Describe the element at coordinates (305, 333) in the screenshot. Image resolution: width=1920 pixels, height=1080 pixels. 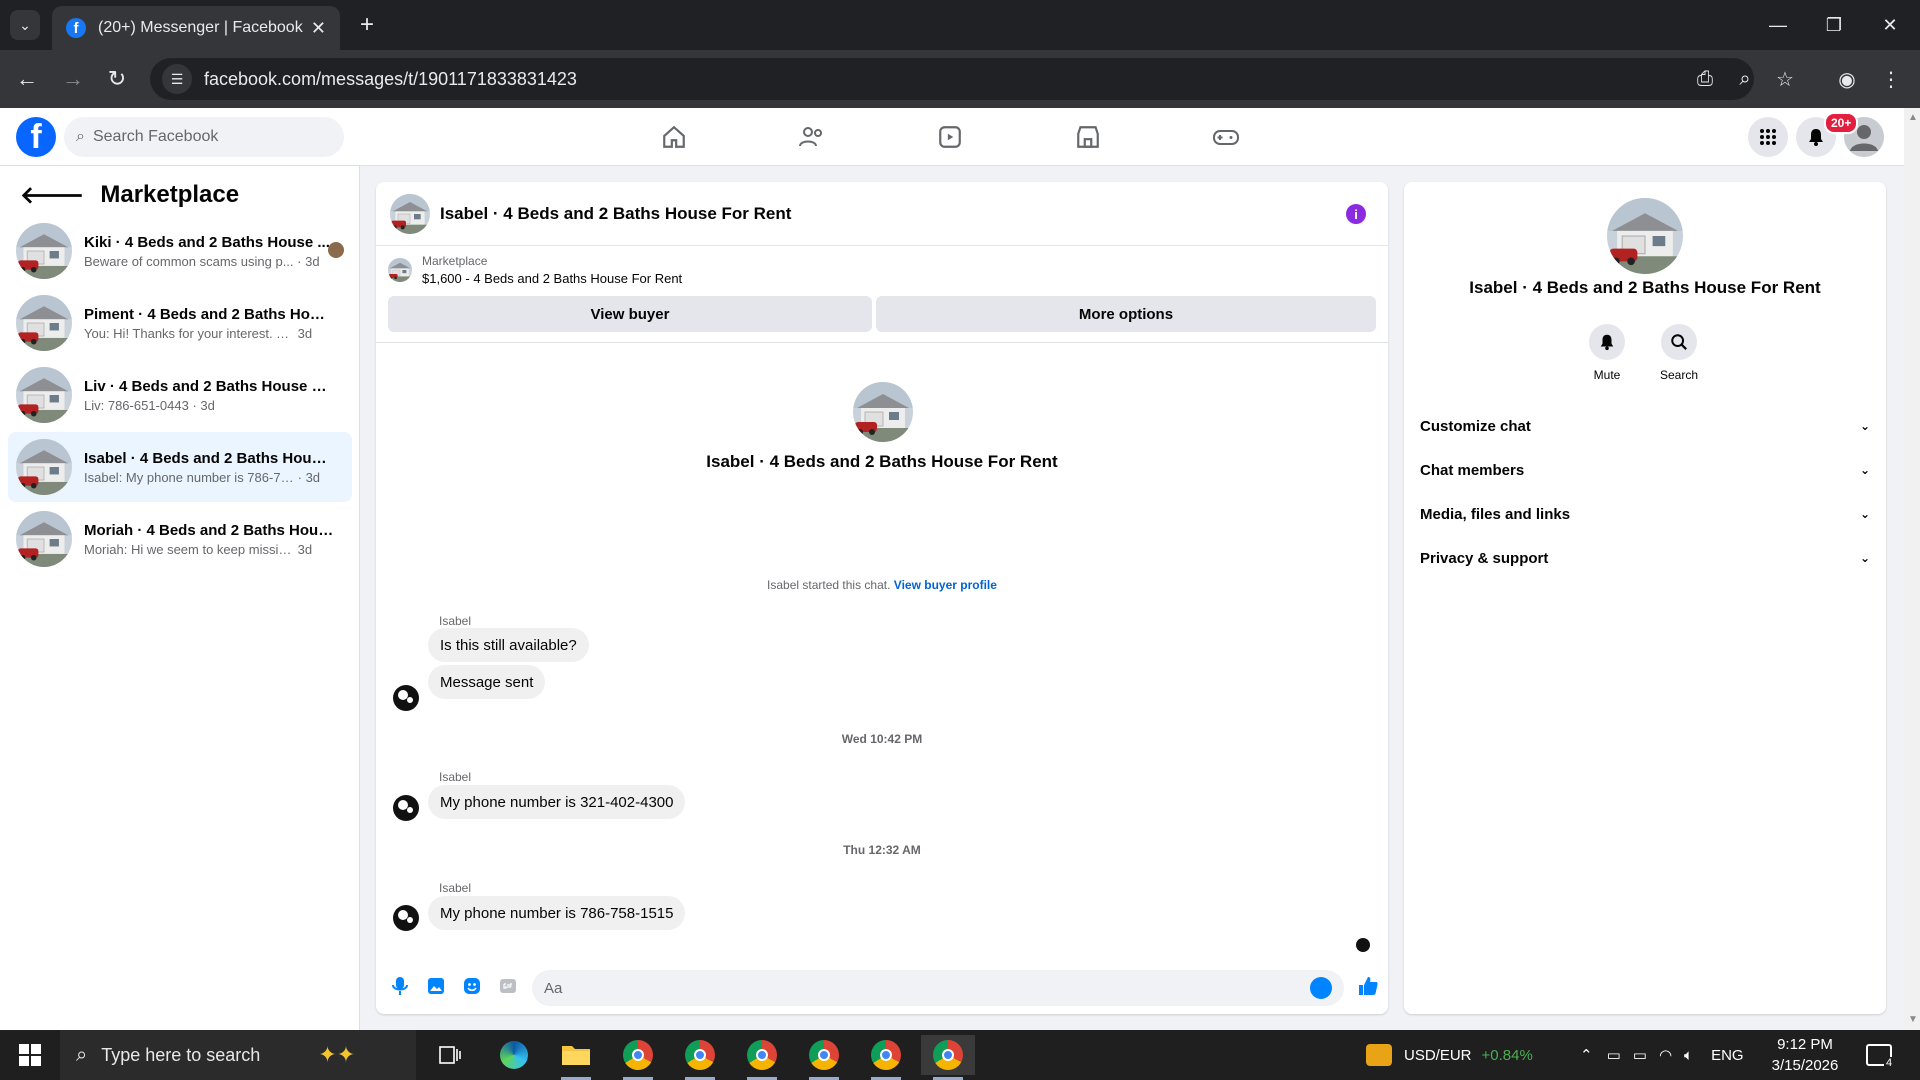
I see `conversation-time: 3d` at that location.